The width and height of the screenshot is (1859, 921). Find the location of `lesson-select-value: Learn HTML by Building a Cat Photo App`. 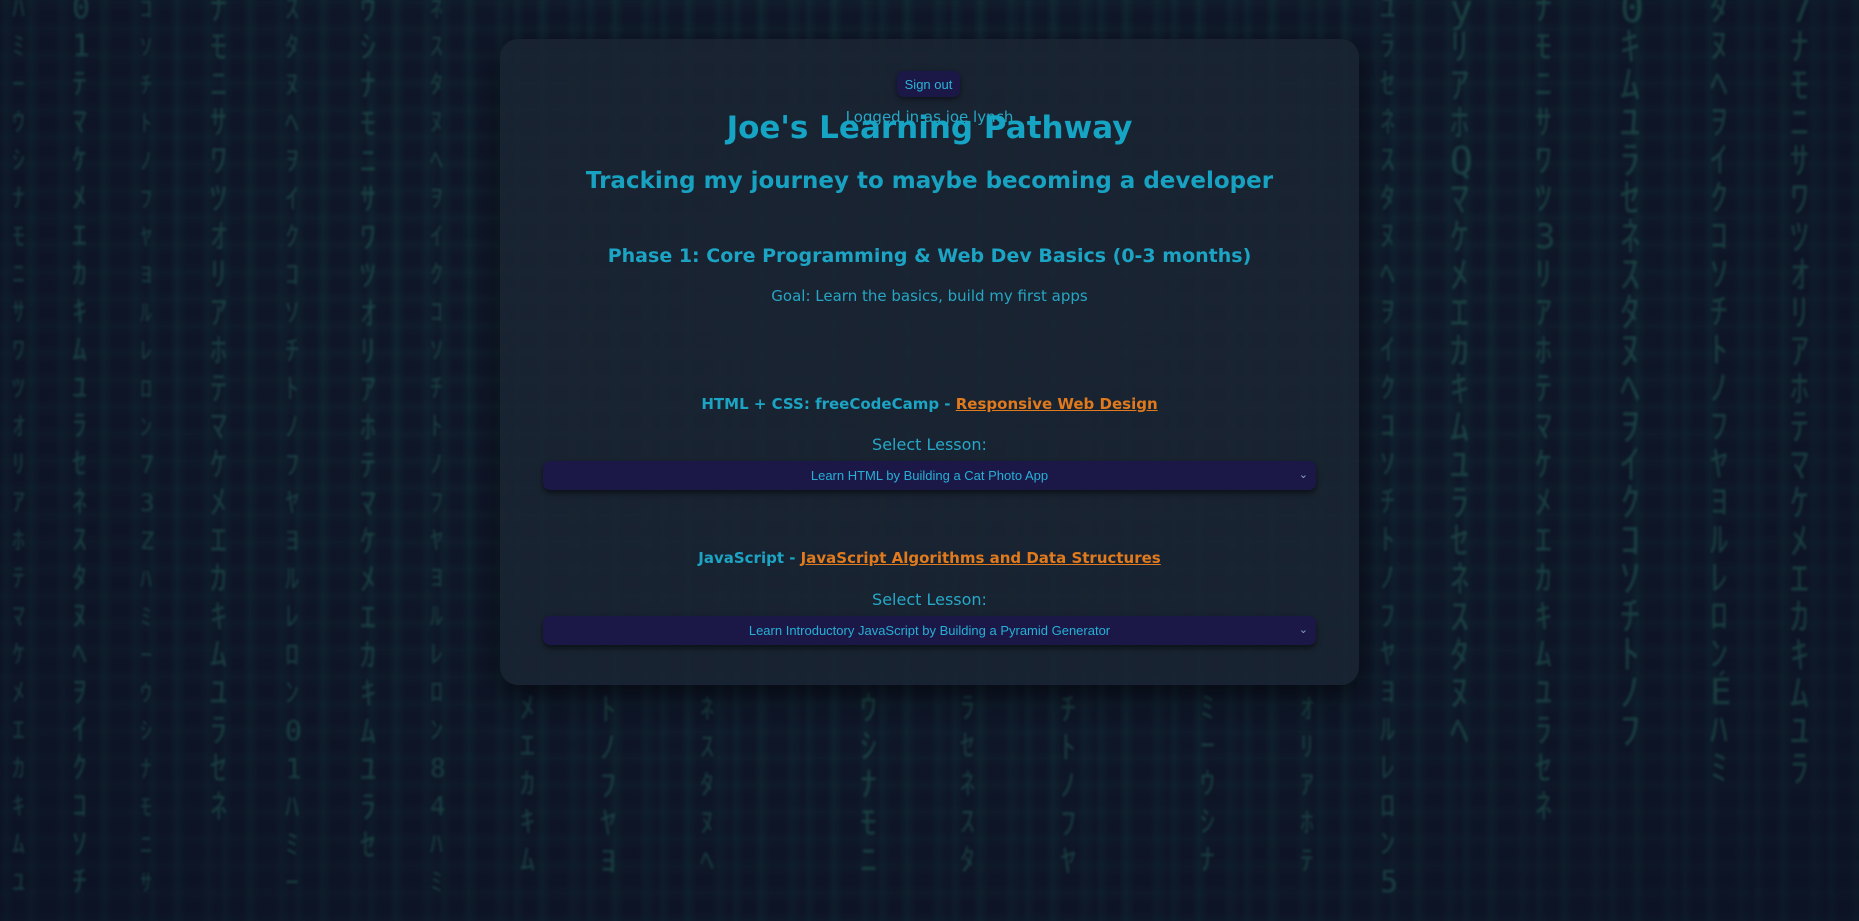

lesson-select-value: Learn HTML by Building a Cat Photo App is located at coordinates (929, 475).